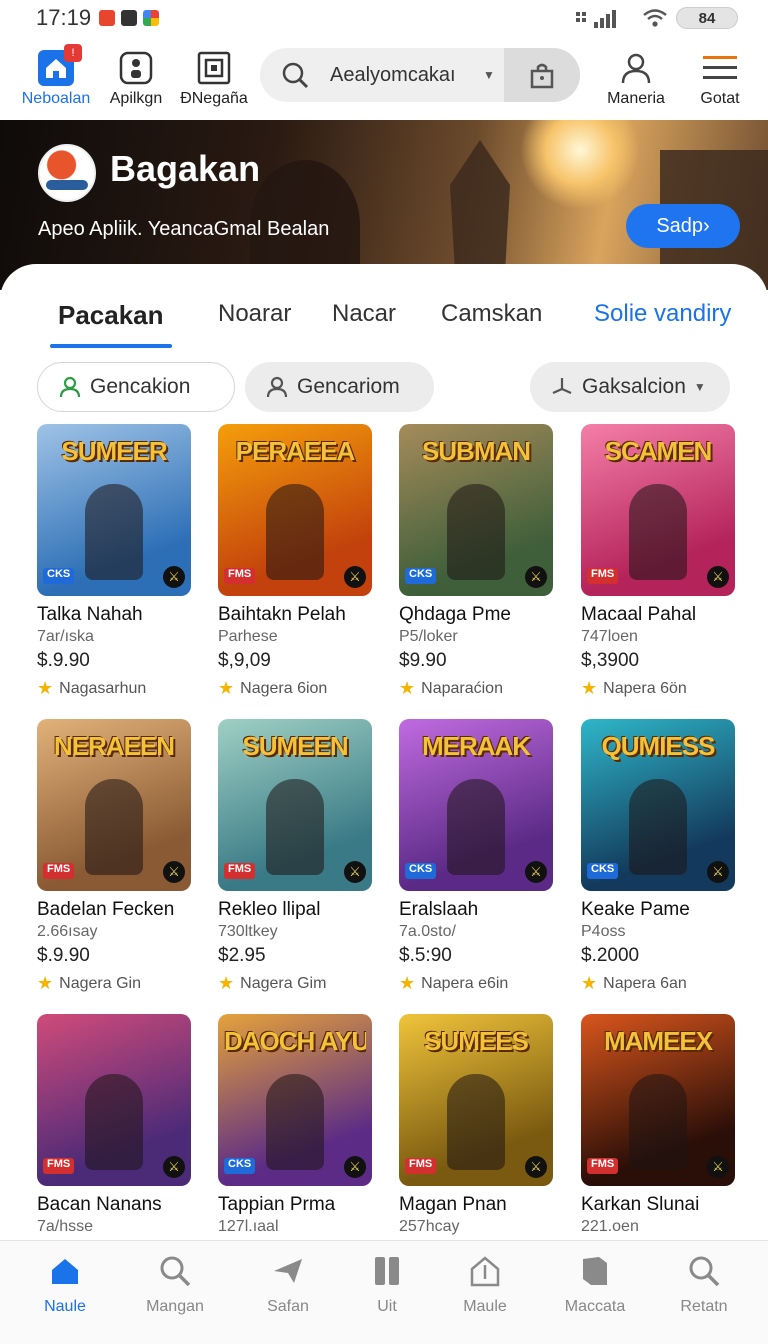  What do you see at coordinates (476, 615) in the screenshot?
I see `product-name: Qhdaga Pme` at bounding box center [476, 615].